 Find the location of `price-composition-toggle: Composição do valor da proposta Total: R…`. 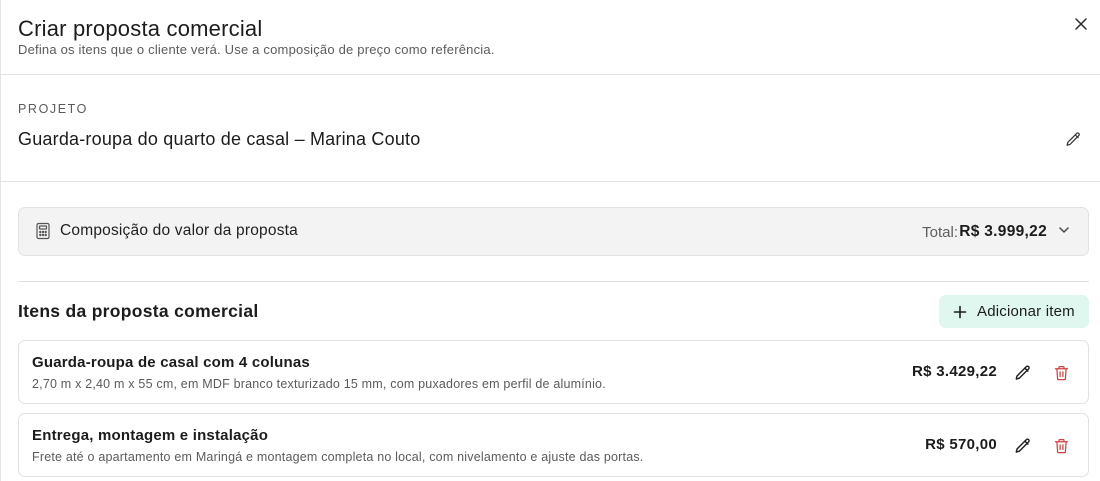

price-composition-toggle: Composição do valor da proposta Total: R… is located at coordinates (553, 231).